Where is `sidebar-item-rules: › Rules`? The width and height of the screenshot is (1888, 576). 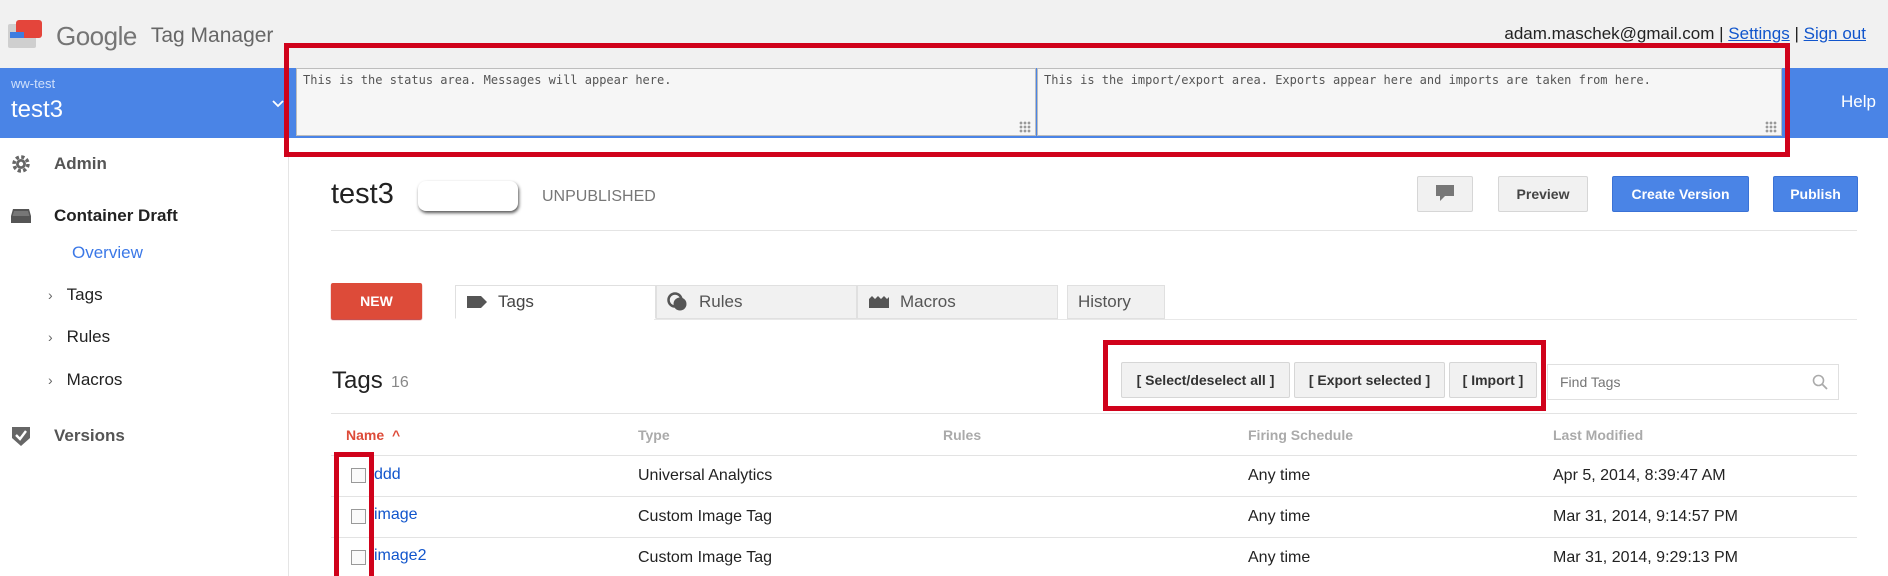 sidebar-item-rules: › Rules is located at coordinates (79, 337).